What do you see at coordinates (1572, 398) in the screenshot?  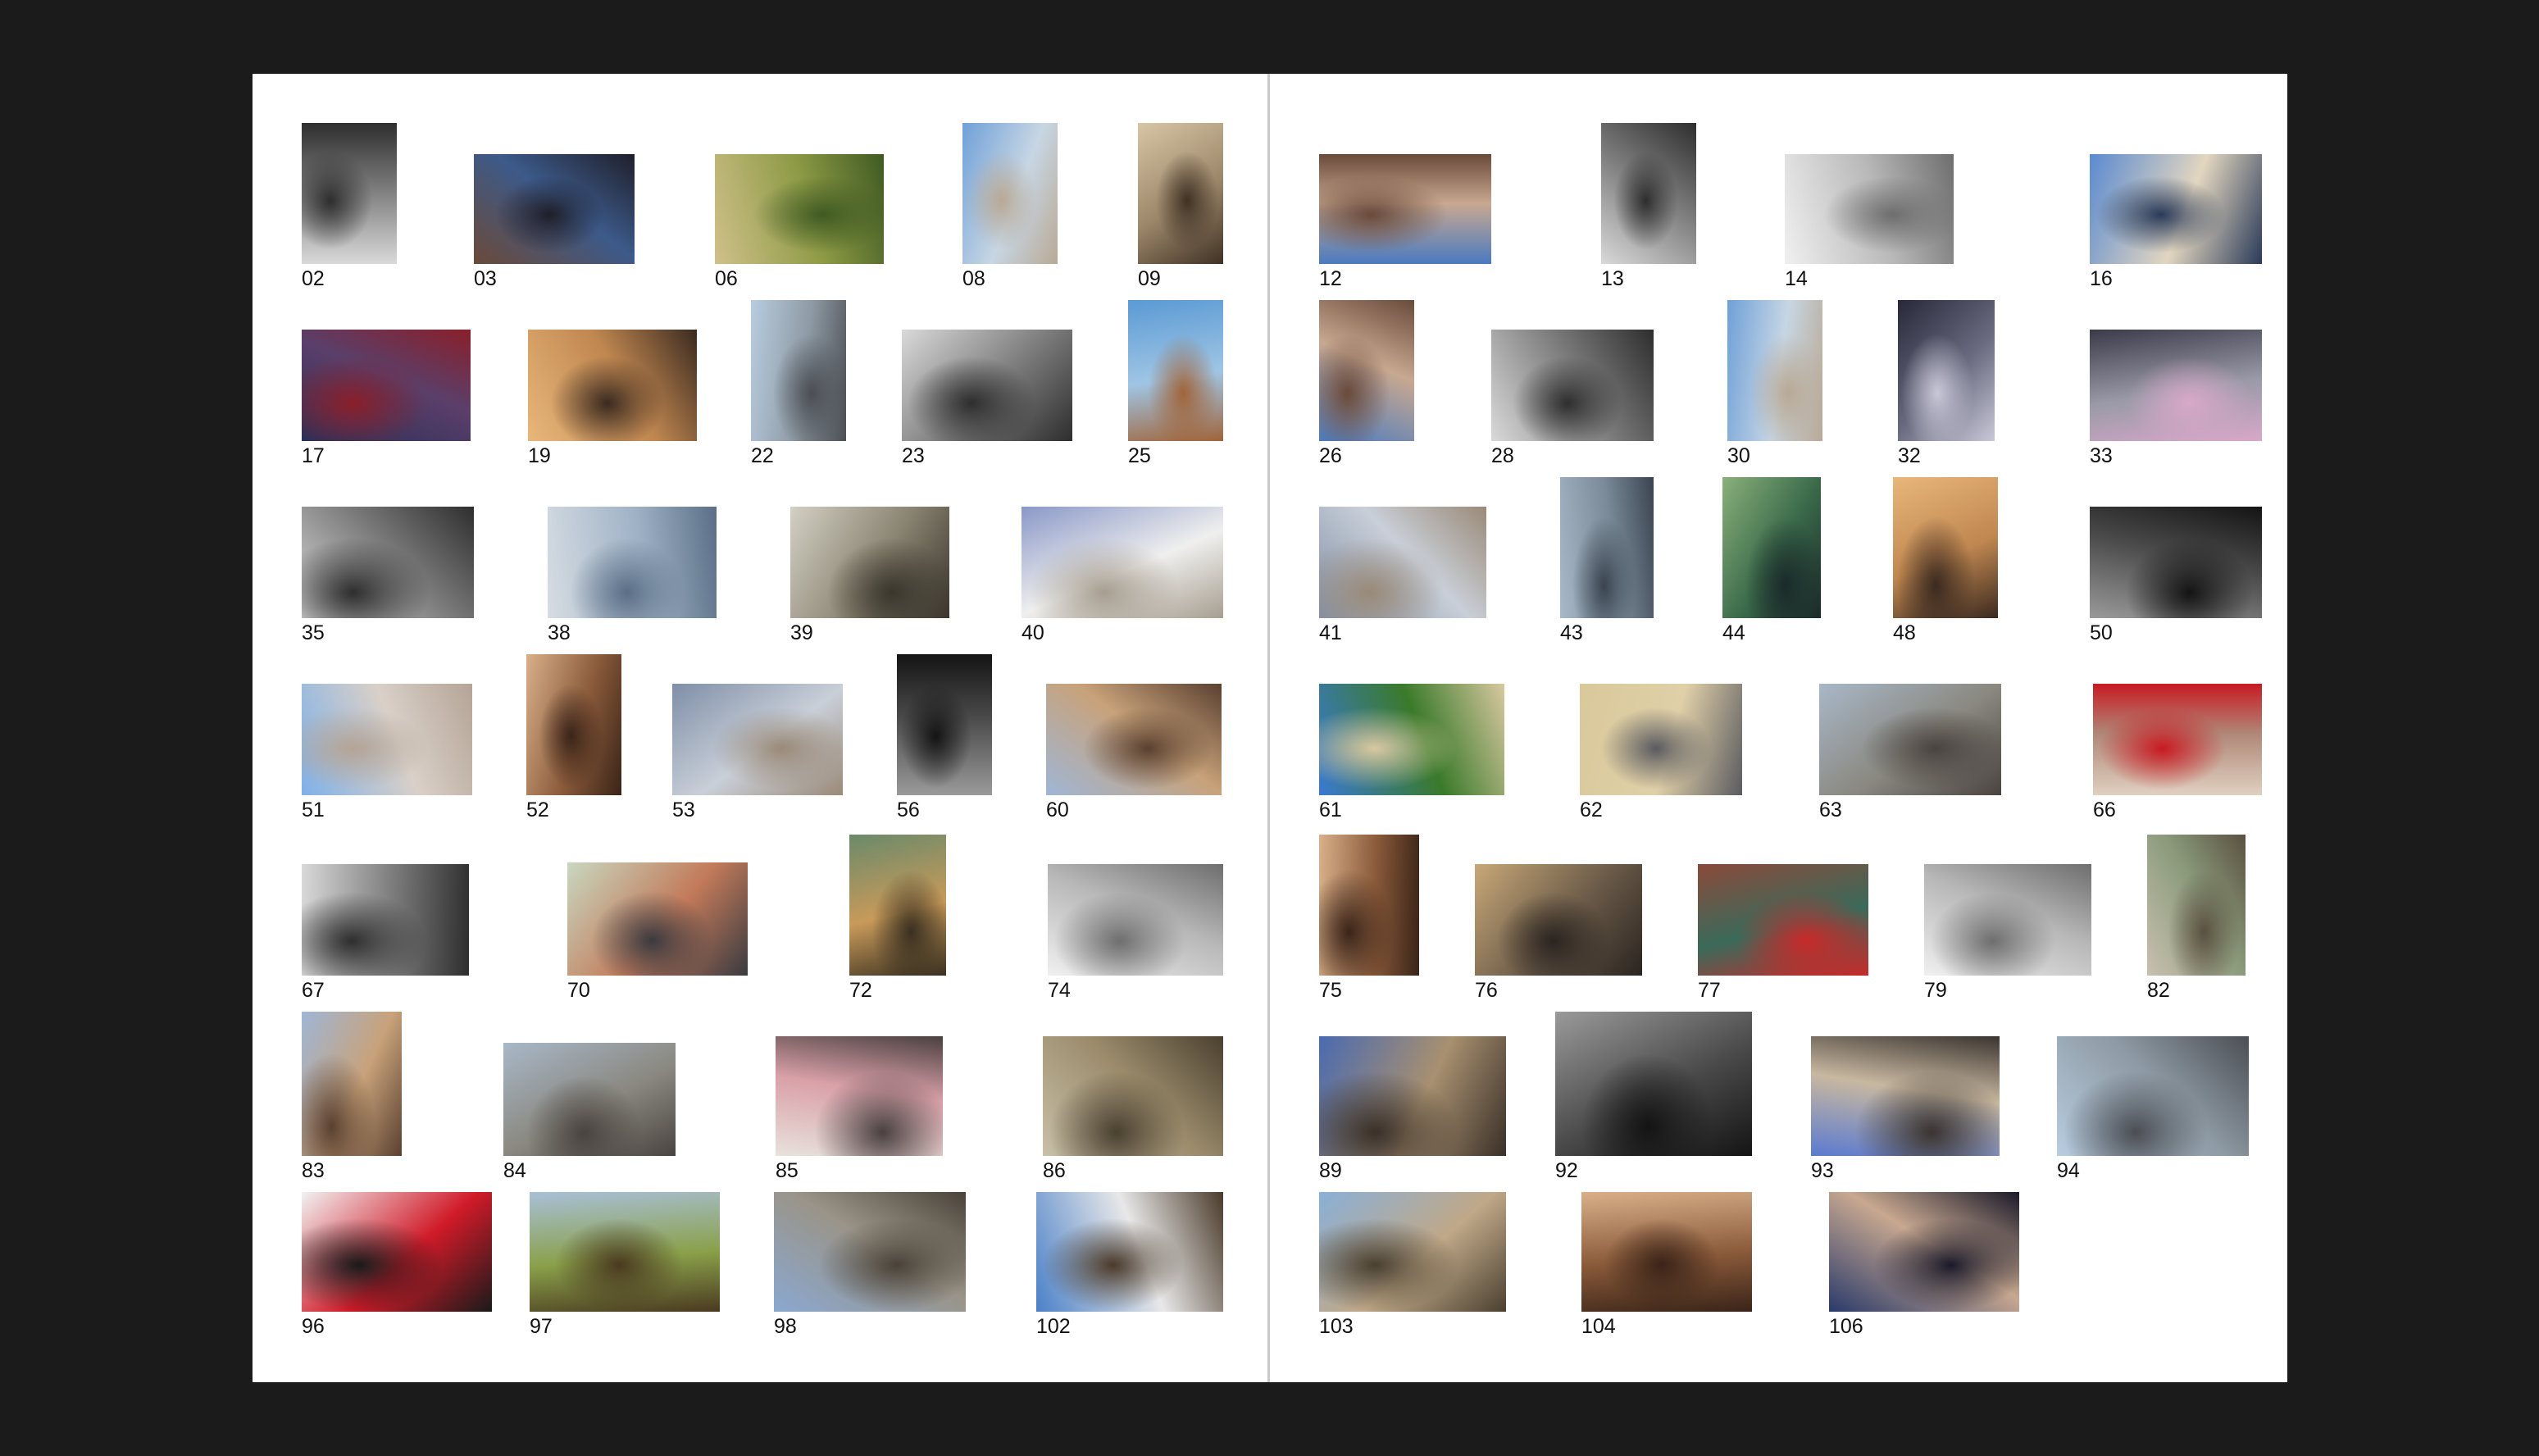 I see `photo-thumbnail-28: 28` at bounding box center [1572, 398].